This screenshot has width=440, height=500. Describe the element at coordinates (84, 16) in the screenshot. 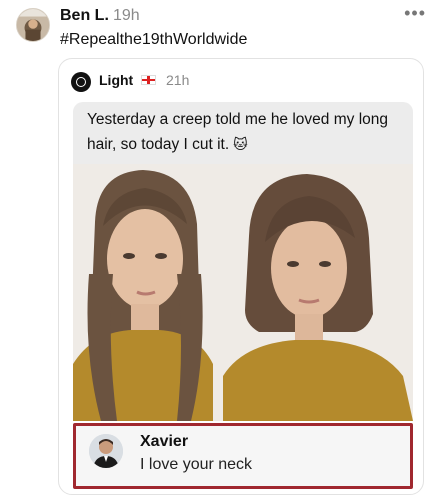

I see `author-name: Ben L.` at that location.